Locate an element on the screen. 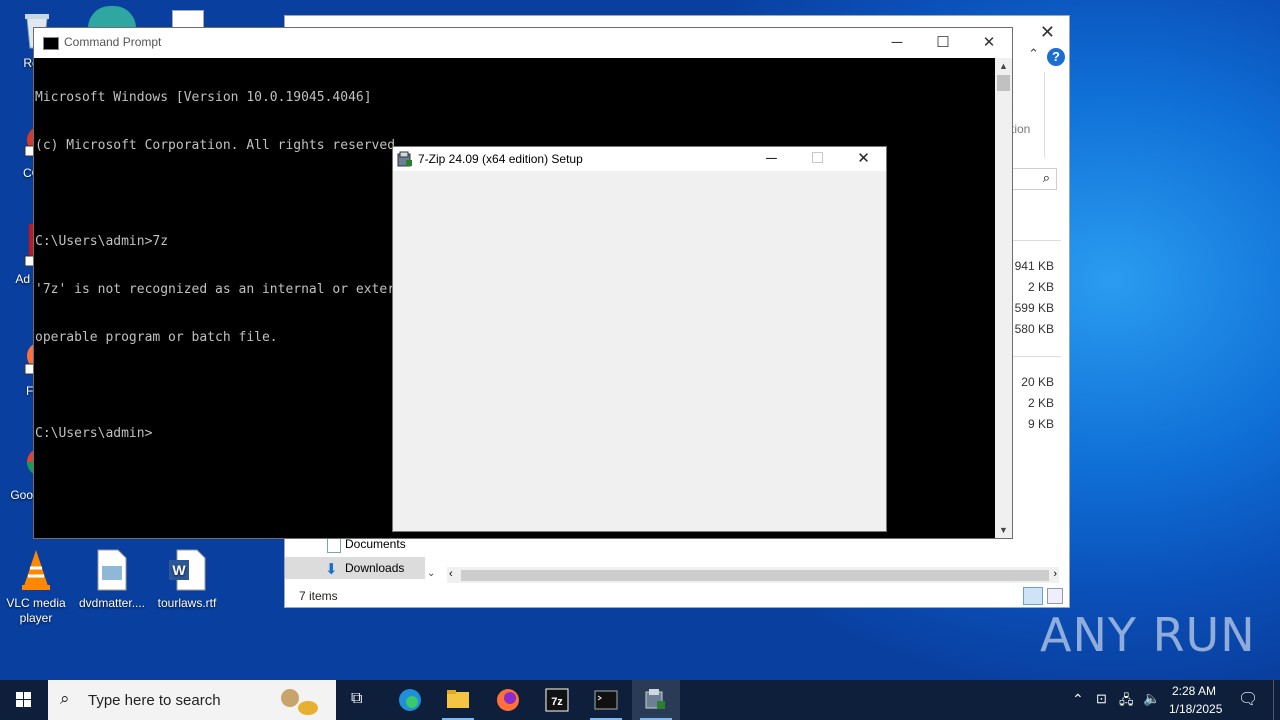 This screenshot has height=720, width=1280. taskbar-file-explorer is located at coordinates (458, 700).